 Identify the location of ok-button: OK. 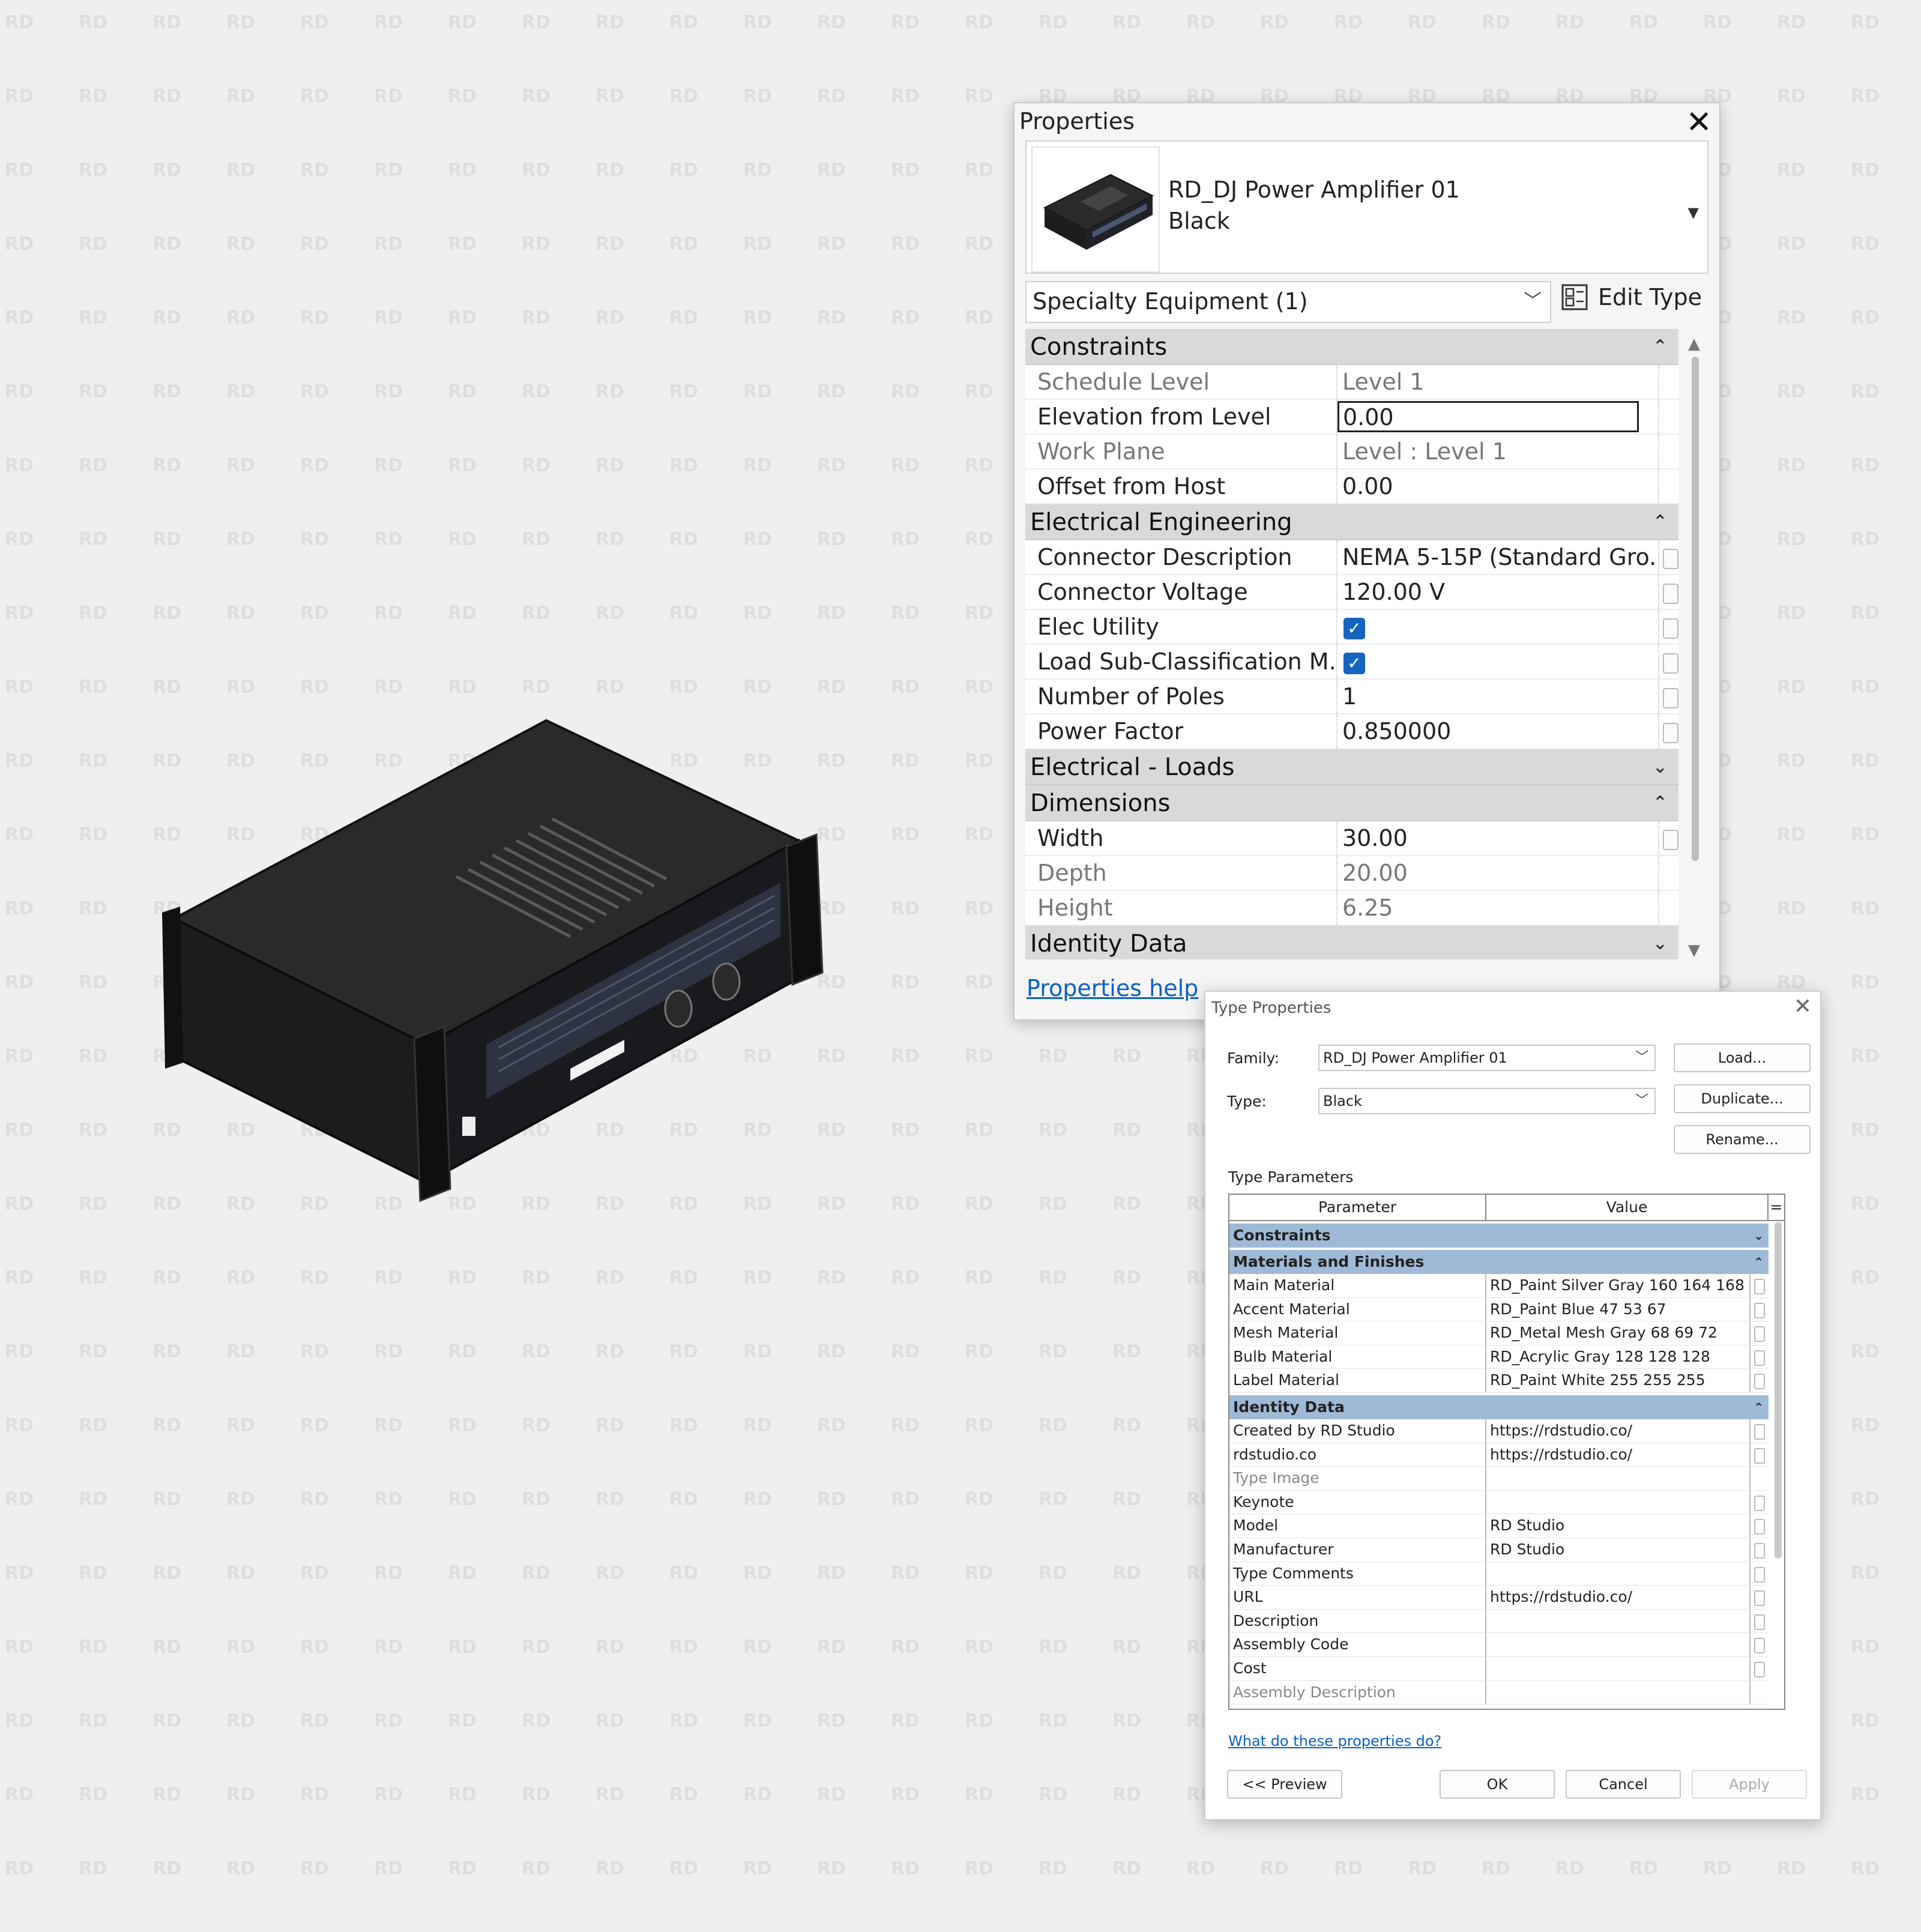
(1497, 1784).